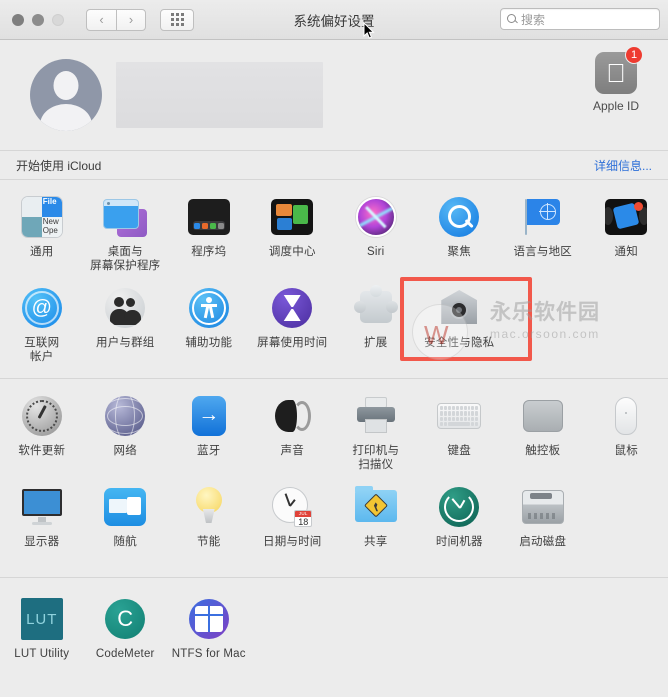 This screenshot has height=697, width=668. What do you see at coordinates (376, 507) in the screenshot?
I see `sharing-icon` at bounding box center [376, 507].